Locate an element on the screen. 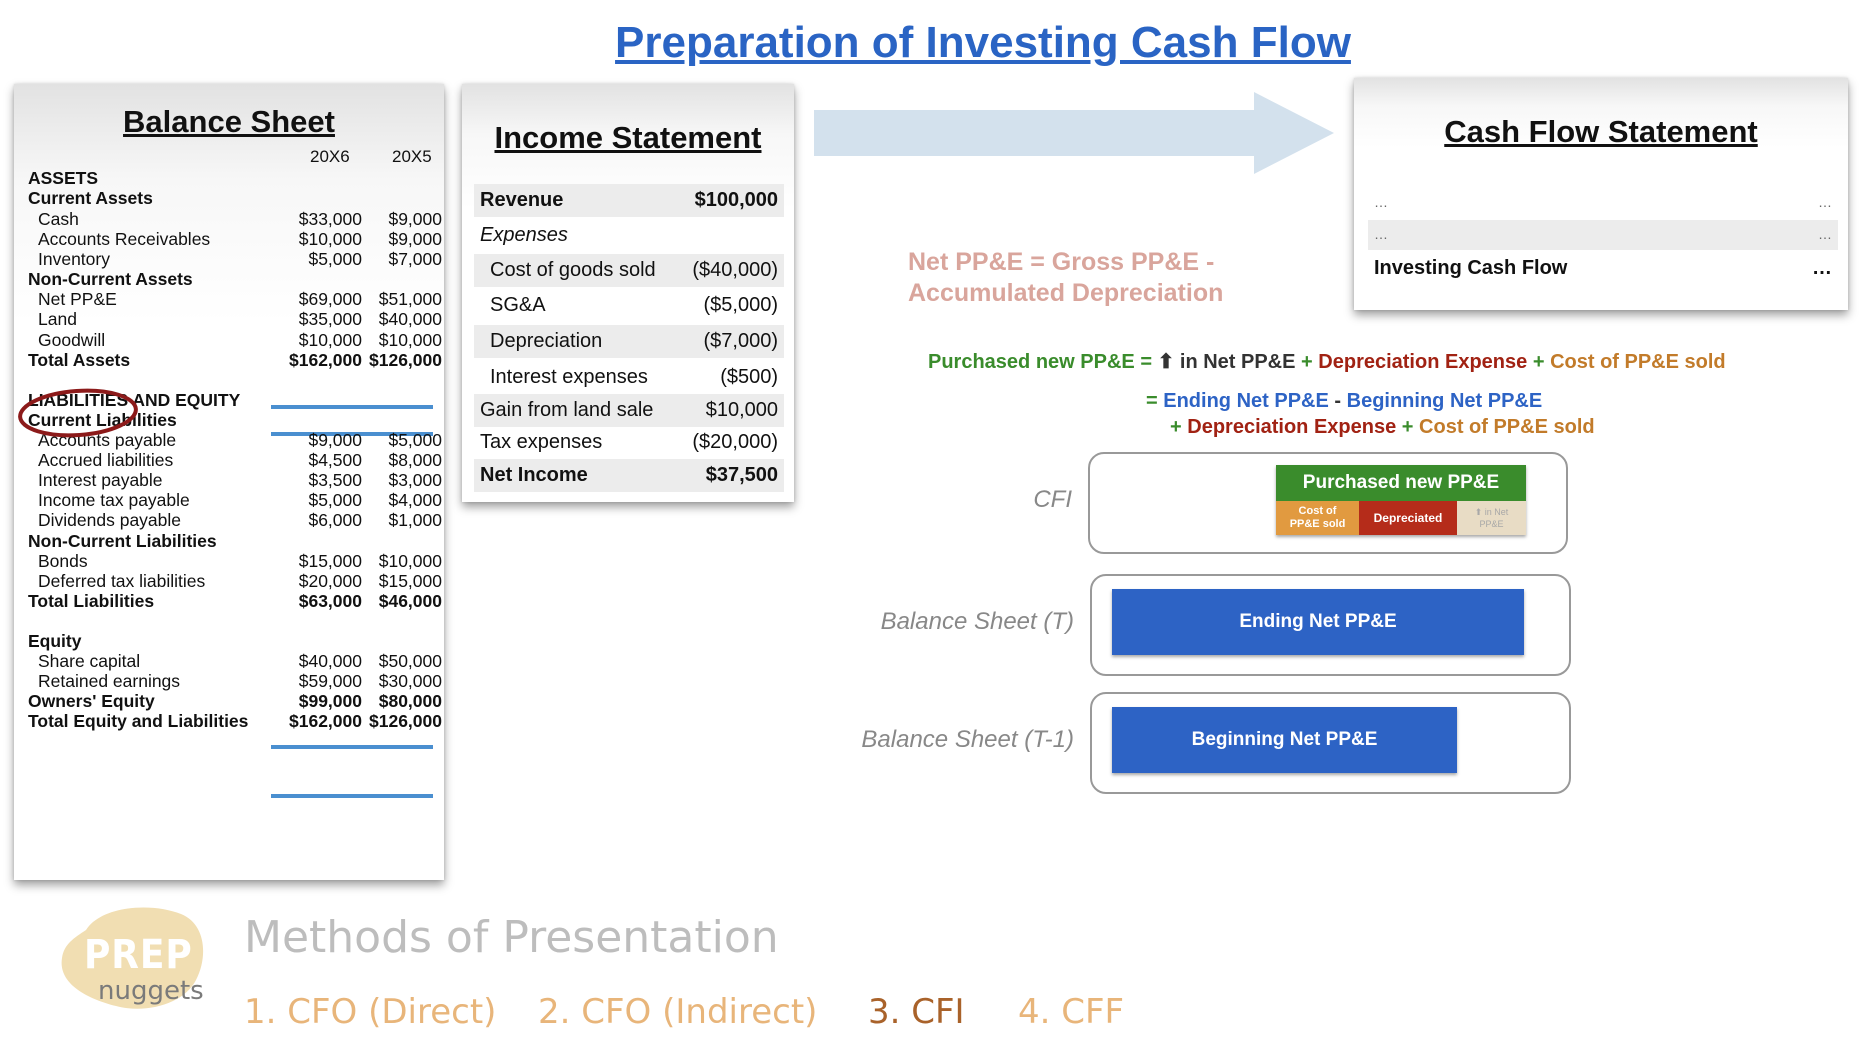  bs-t-row-label: Balance Sheet (T) is located at coordinates (977, 621).